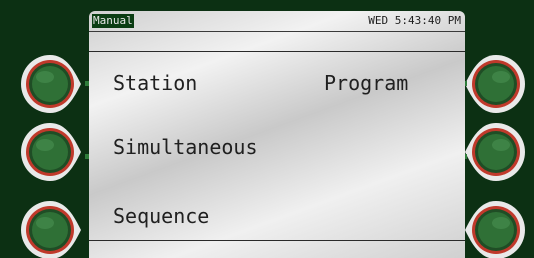 The width and height of the screenshot is (534, 258). Describe the element at coordinates (366, 83) in the screenshot. I see `menu-item-program: Program` at that location.